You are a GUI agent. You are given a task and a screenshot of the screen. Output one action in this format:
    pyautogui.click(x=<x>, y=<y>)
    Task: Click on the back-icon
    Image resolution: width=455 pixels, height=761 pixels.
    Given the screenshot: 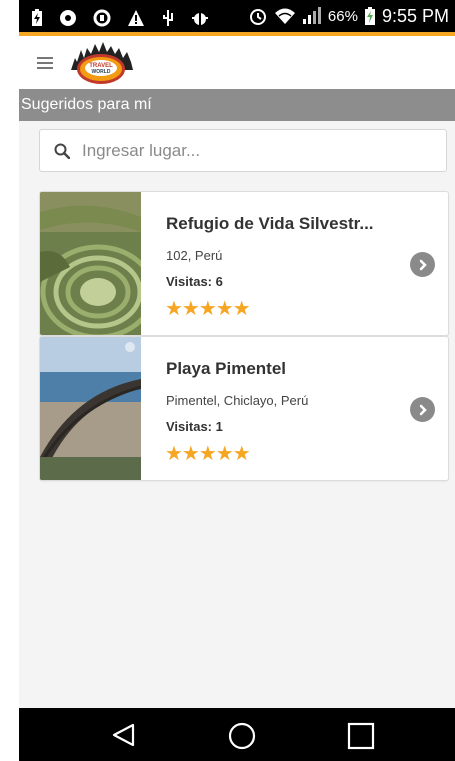 What is the action you would take?
    pyautogui.click(x=124, y=737)
    